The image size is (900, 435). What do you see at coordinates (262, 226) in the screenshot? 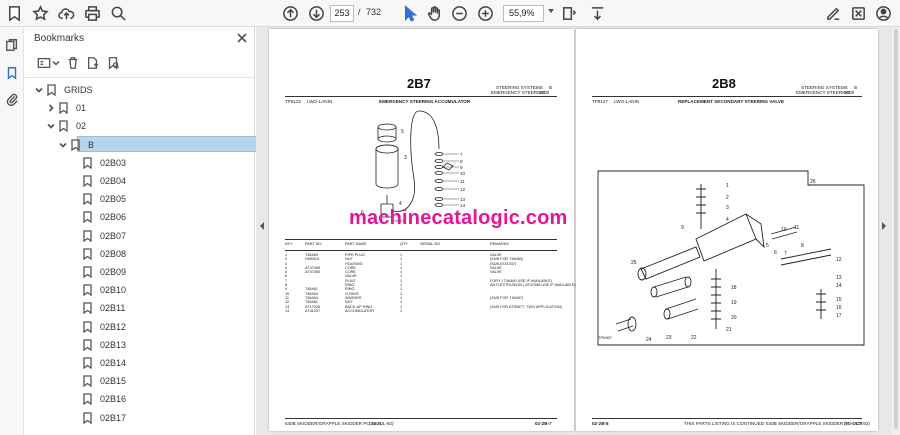
I see `collapse-panel-icon` at bounding box center [262, 226].